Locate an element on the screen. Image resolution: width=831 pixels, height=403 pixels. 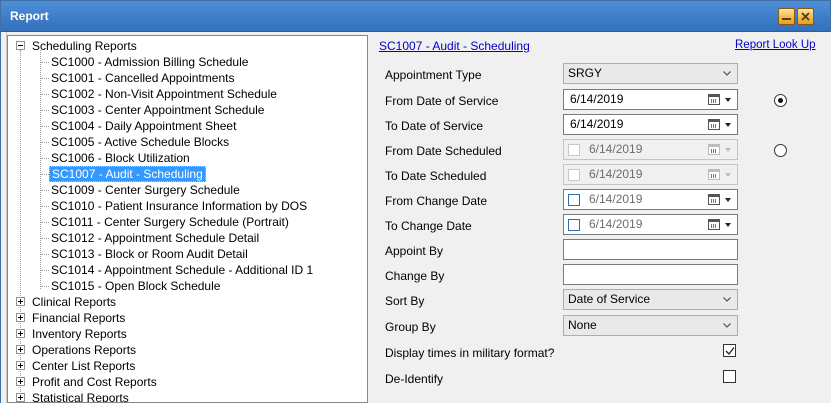
close-button is located at coordinates (805, 16).